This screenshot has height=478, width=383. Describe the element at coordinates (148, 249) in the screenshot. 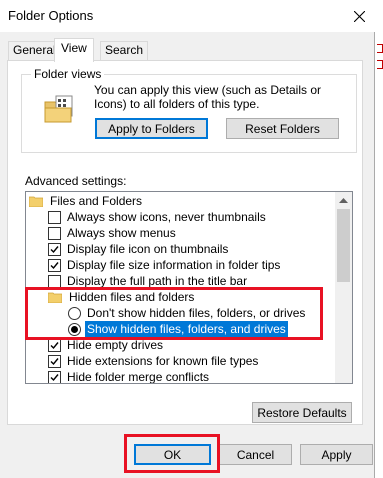

I see `option-label: Display file icon on thumbnails` at that location.